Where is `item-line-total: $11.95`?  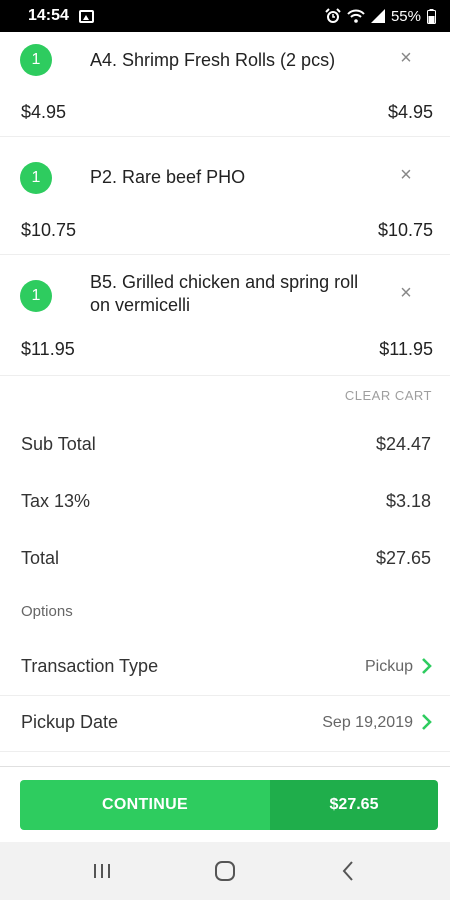 item-line-total: $11.95 is located at coordinates (406, 349).